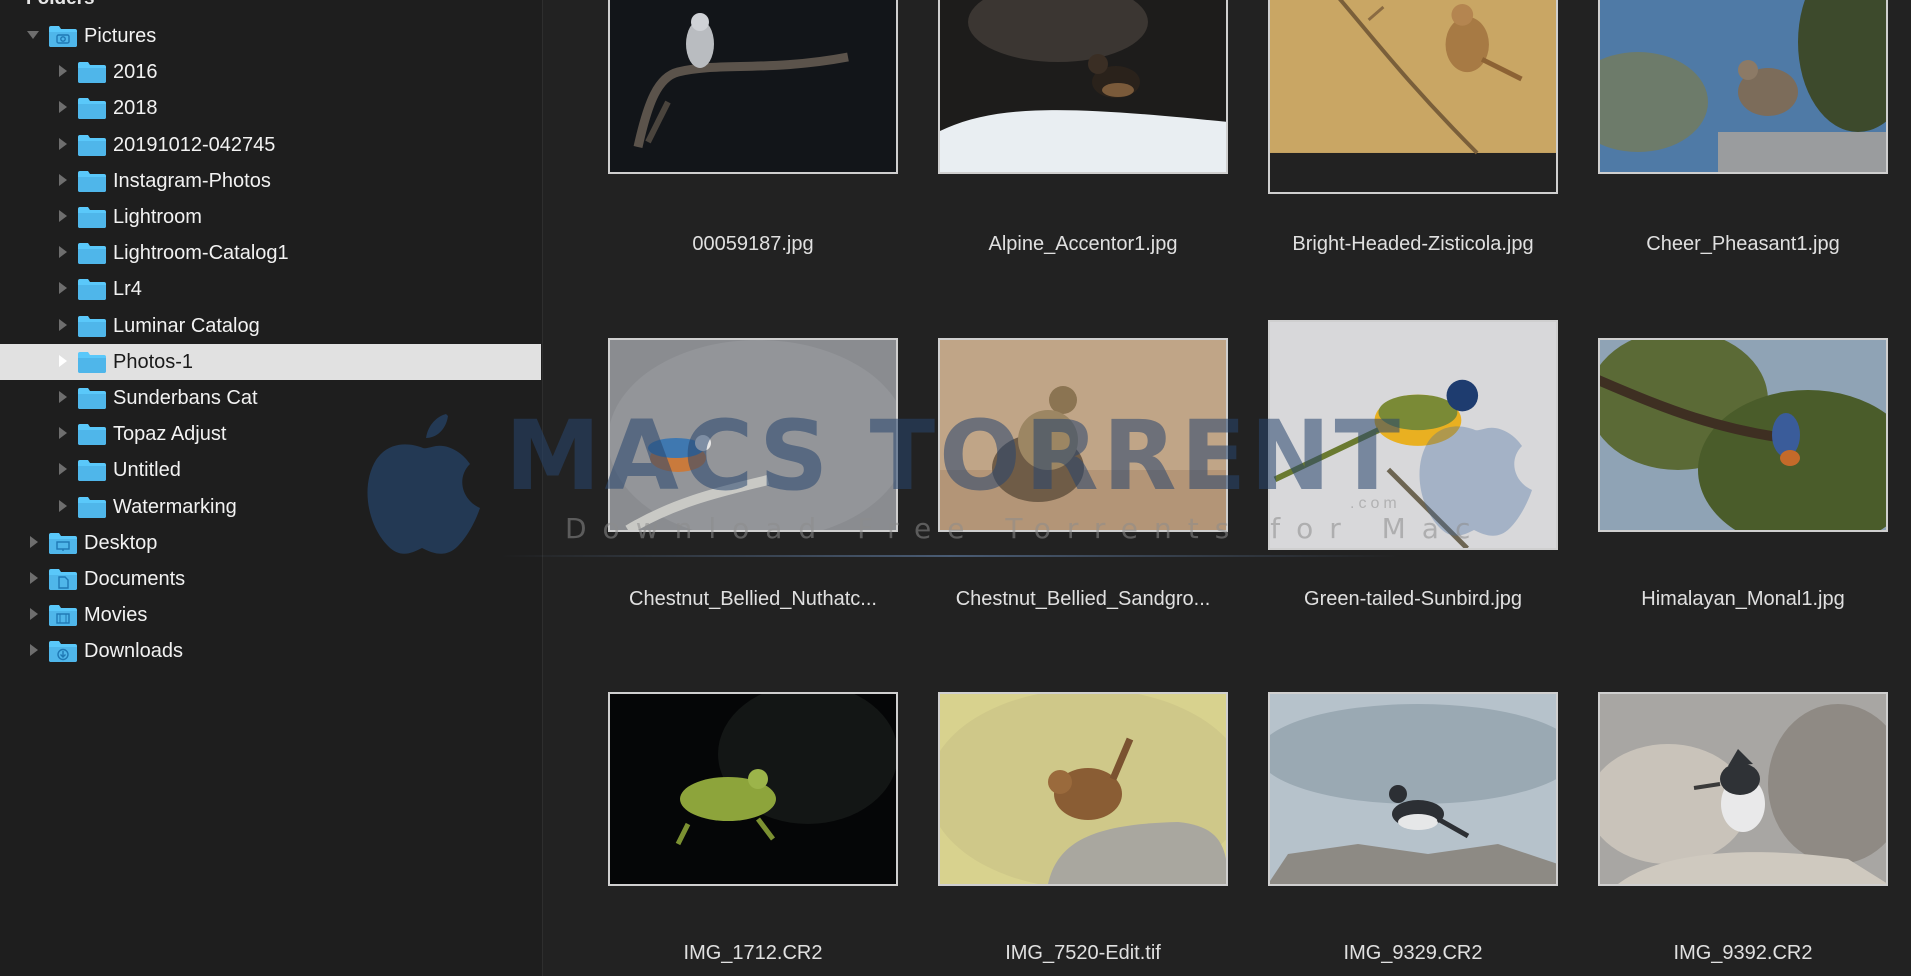 The height and width of the screenshot is (976, 1911). I want to click on folder-label: Luminar Catalog, so click(186, 325).